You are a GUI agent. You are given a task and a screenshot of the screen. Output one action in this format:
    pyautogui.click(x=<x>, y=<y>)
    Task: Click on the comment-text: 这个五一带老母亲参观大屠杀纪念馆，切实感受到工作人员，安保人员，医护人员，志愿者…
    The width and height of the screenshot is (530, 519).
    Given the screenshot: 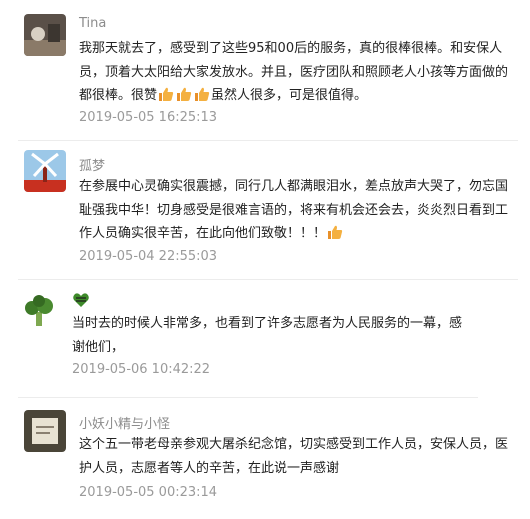 What is the action you would take?
    pyautogui.click(x=294, y=456)
    